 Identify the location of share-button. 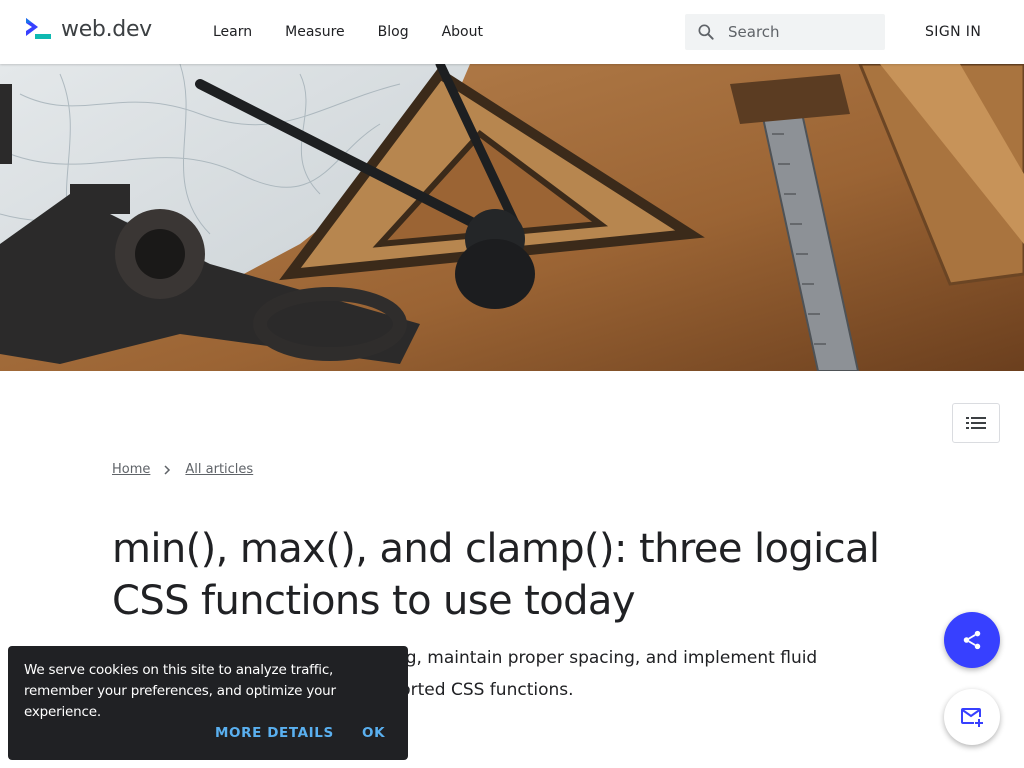
(972, 640).